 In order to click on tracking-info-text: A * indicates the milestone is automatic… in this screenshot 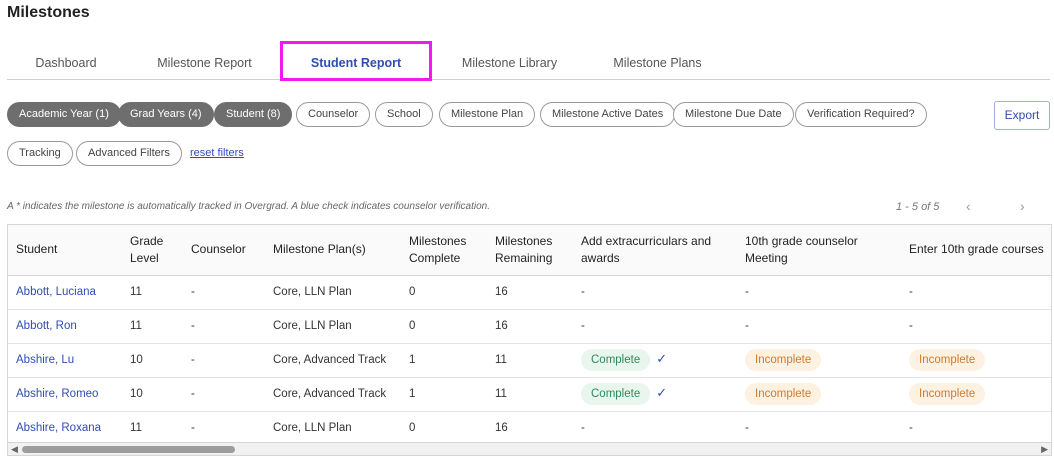, I will do `click(249, 206)`.